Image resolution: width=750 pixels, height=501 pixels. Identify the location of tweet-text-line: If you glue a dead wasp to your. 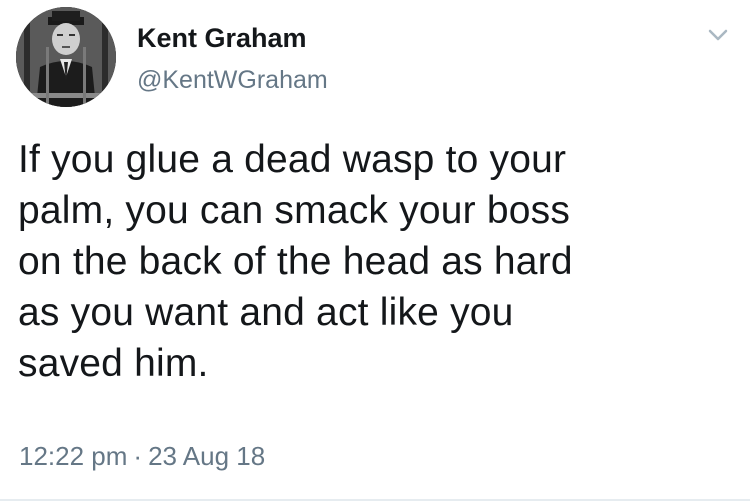
(292, 159).